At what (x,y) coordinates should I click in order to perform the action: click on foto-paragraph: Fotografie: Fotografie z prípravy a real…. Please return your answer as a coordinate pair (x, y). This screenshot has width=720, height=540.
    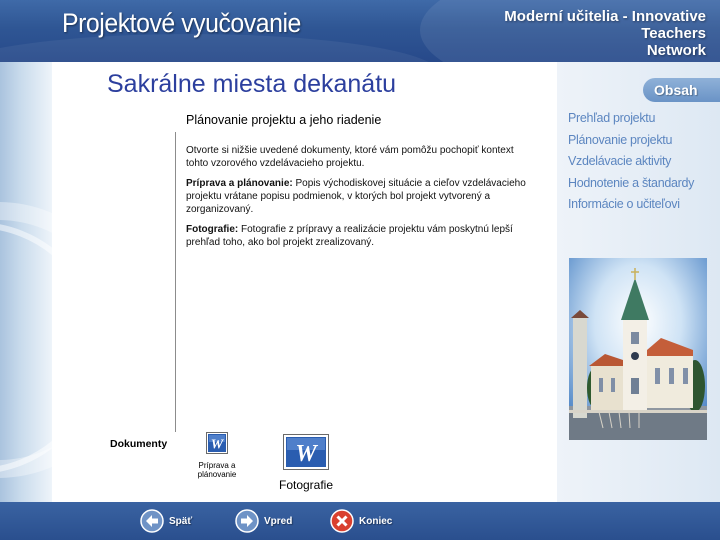
    Looking at the image, I should click on (356, 236).